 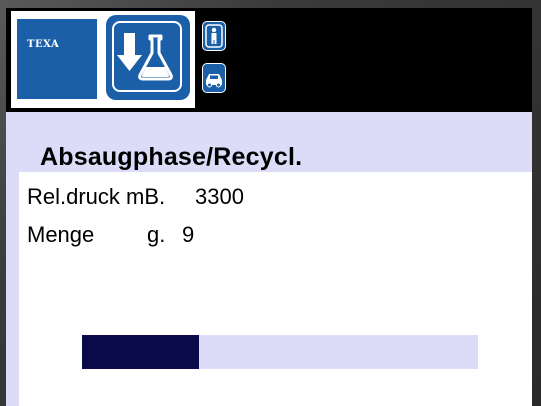 I want to click on progress-bar, so click(x=280, y=352).